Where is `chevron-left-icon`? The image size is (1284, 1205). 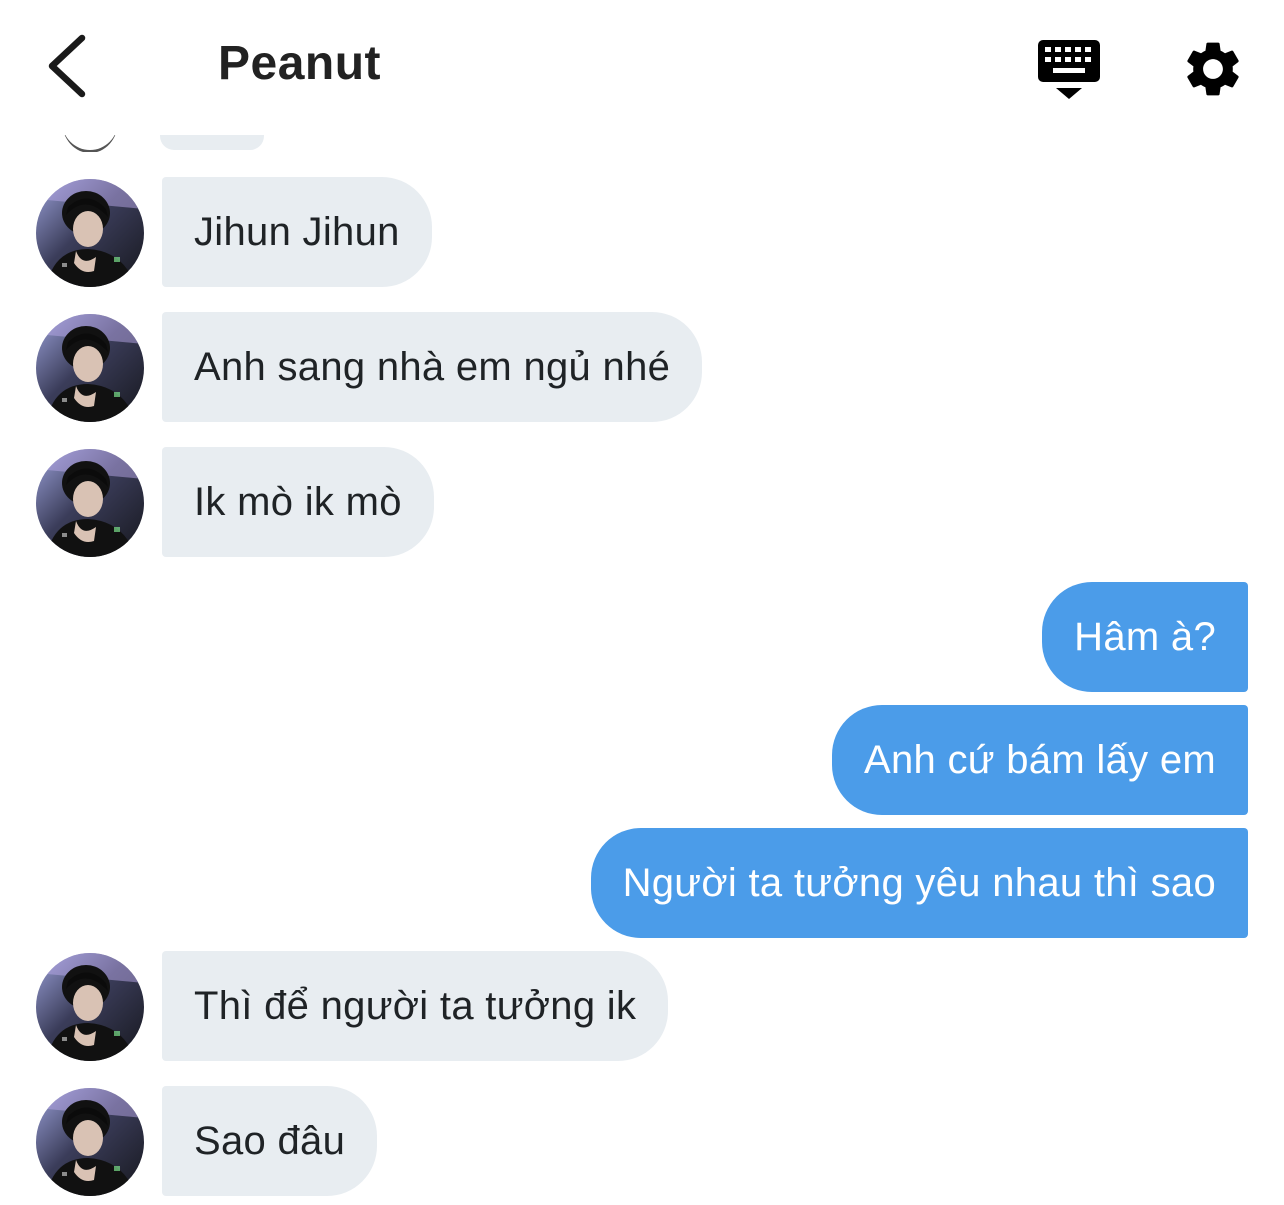 chevron-left-icon is located at coordinates (67, 66).